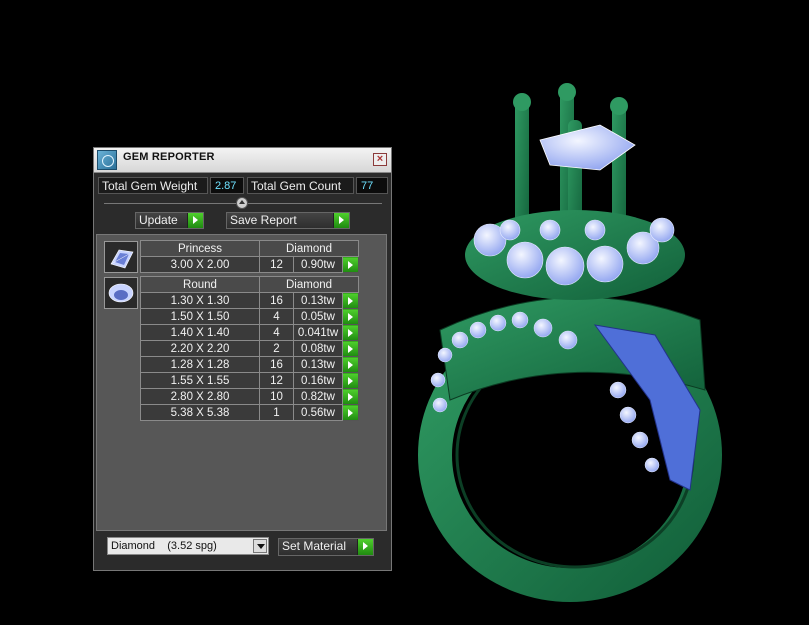  What do you see at coordinates (153, 185) in the screenshot?
I see `total-weight-label: Total Gem Weight` at bounding box center [153, 185].